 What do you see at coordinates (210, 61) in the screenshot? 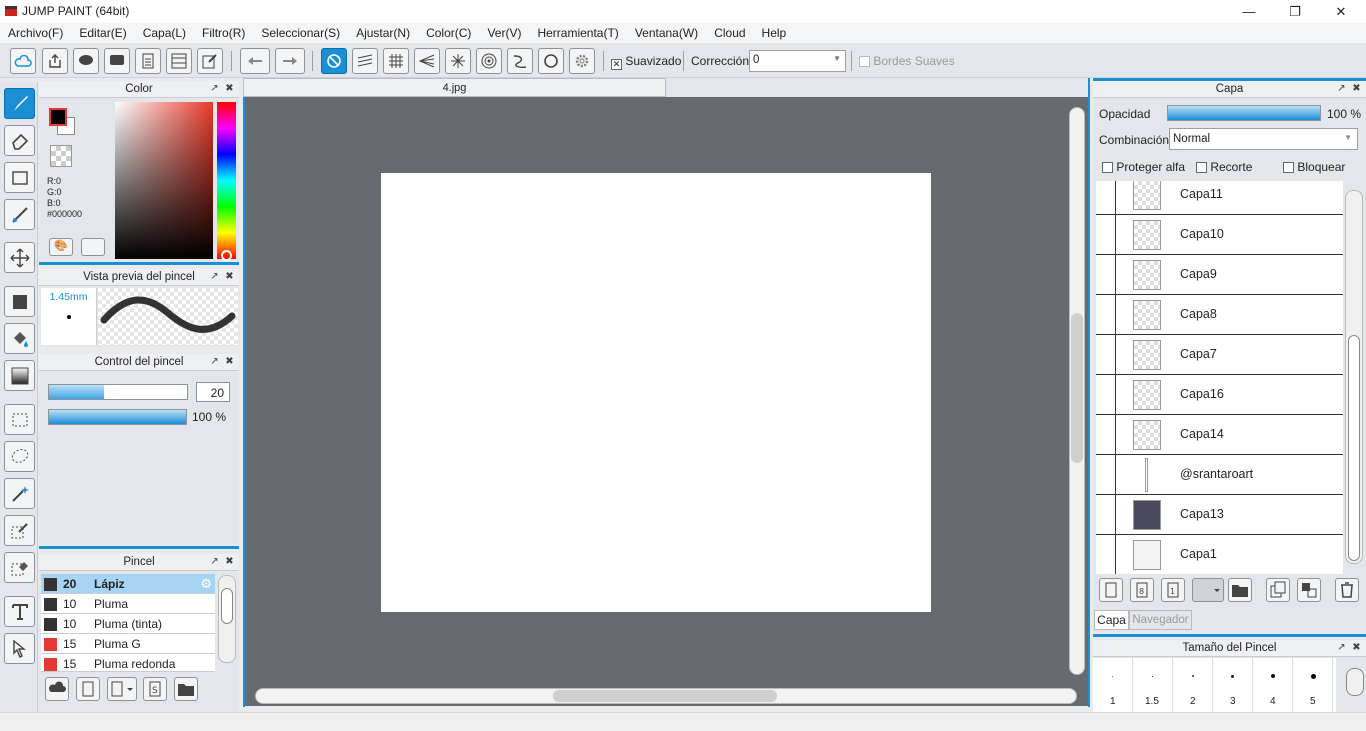
I see `edit-form-icon` at bounding box center [210, 61].